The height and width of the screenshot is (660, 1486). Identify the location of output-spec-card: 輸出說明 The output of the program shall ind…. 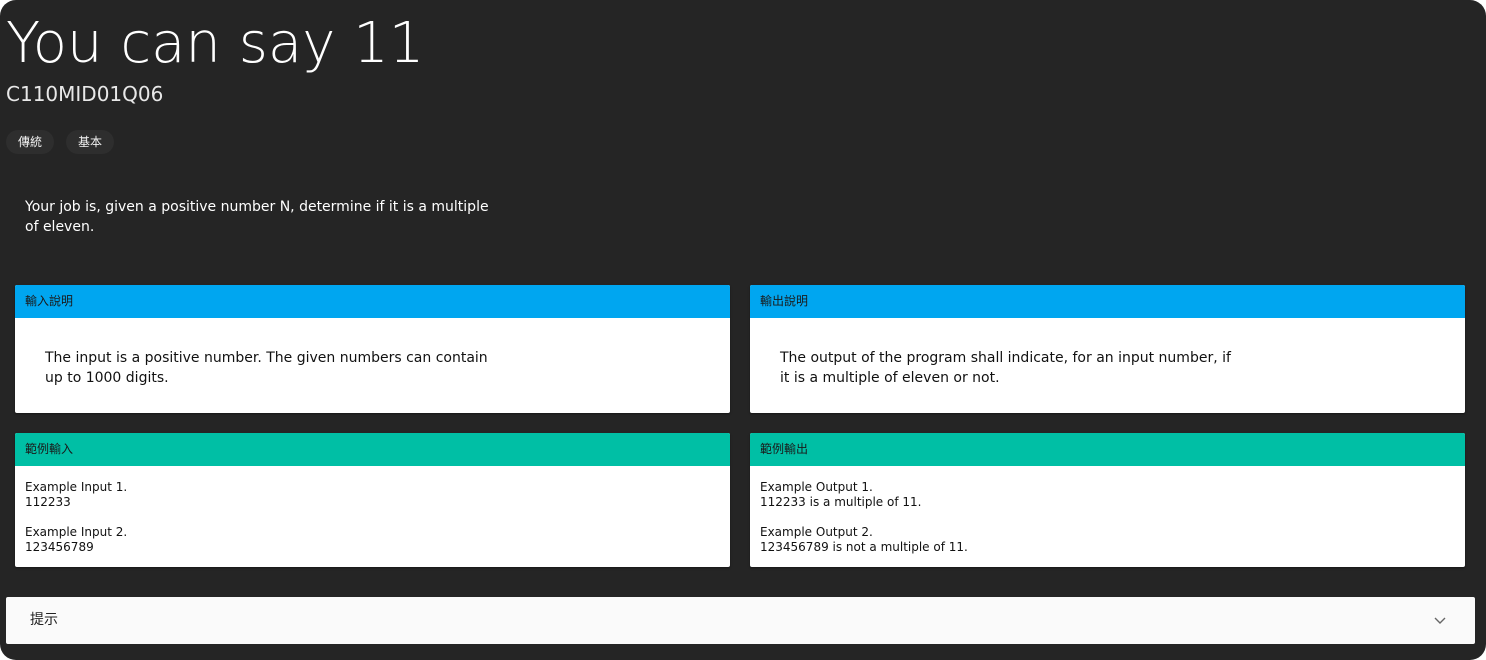
(1107, 349).